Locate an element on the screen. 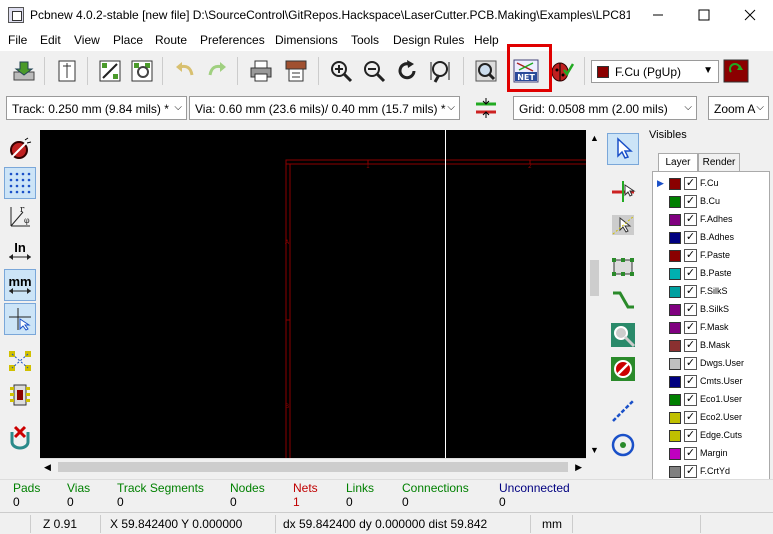  layer-row: ✓ B.Adhes is located at coordinates (711, 238).